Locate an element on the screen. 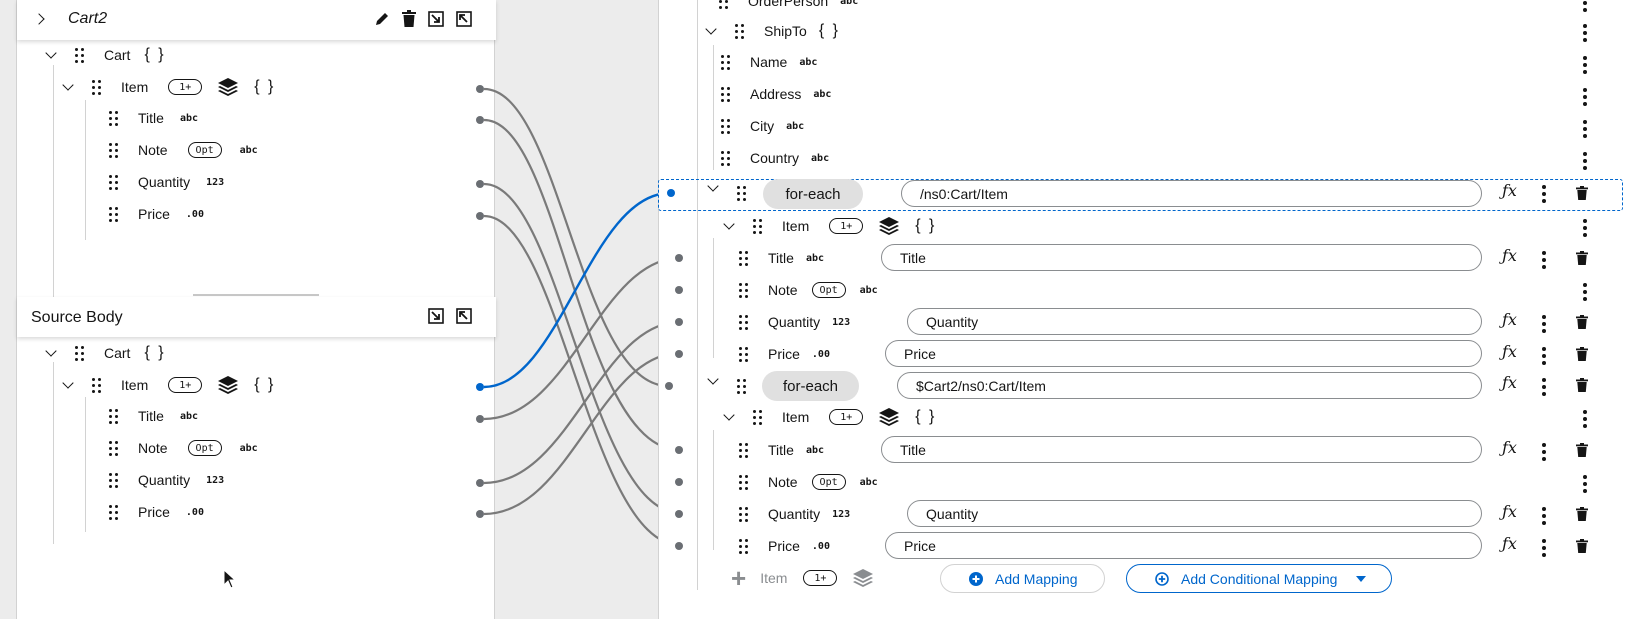 The width and height of the screenshot is (1639, 619). xpath-expression-input: /ns0:Cart/Item is located at coordinates (1191, 193).